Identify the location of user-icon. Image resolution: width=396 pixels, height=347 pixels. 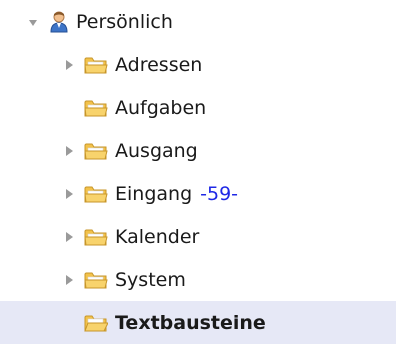
(59, 22).